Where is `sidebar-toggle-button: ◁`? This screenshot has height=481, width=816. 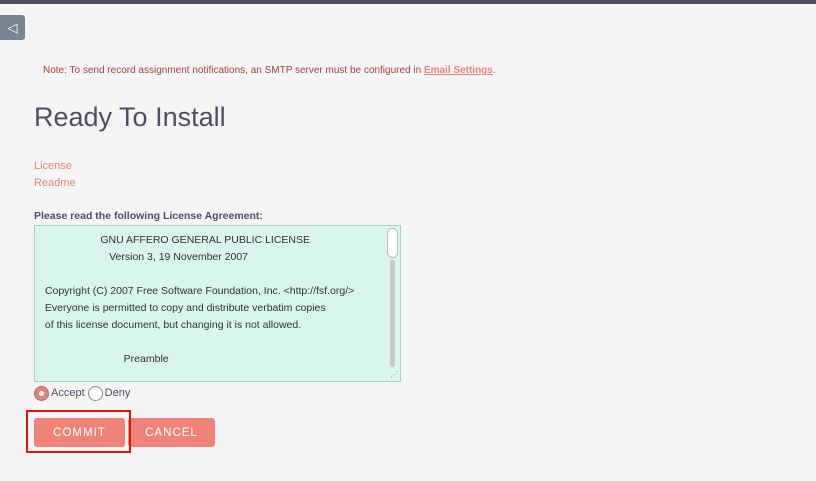 sidebar-toggle-button: ◁ is located at coordinates (12, 27).